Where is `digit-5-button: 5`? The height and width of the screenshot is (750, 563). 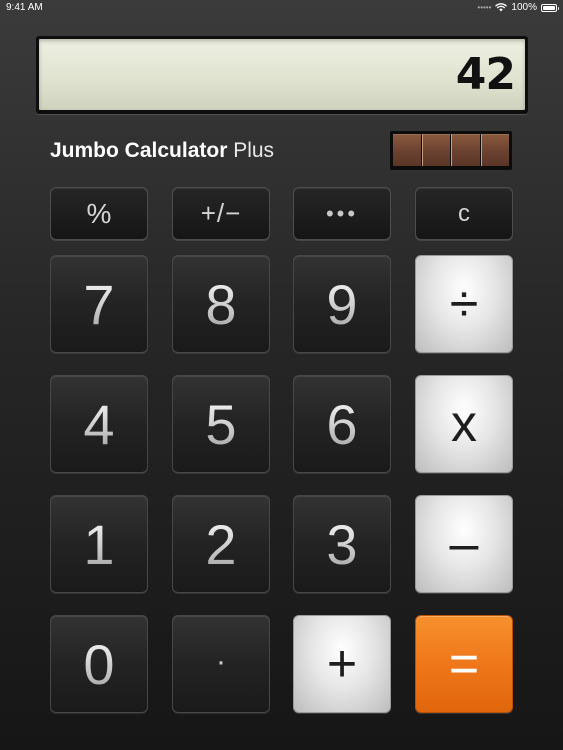 digit-5-button: 5 is located at coordinates (221, 424).